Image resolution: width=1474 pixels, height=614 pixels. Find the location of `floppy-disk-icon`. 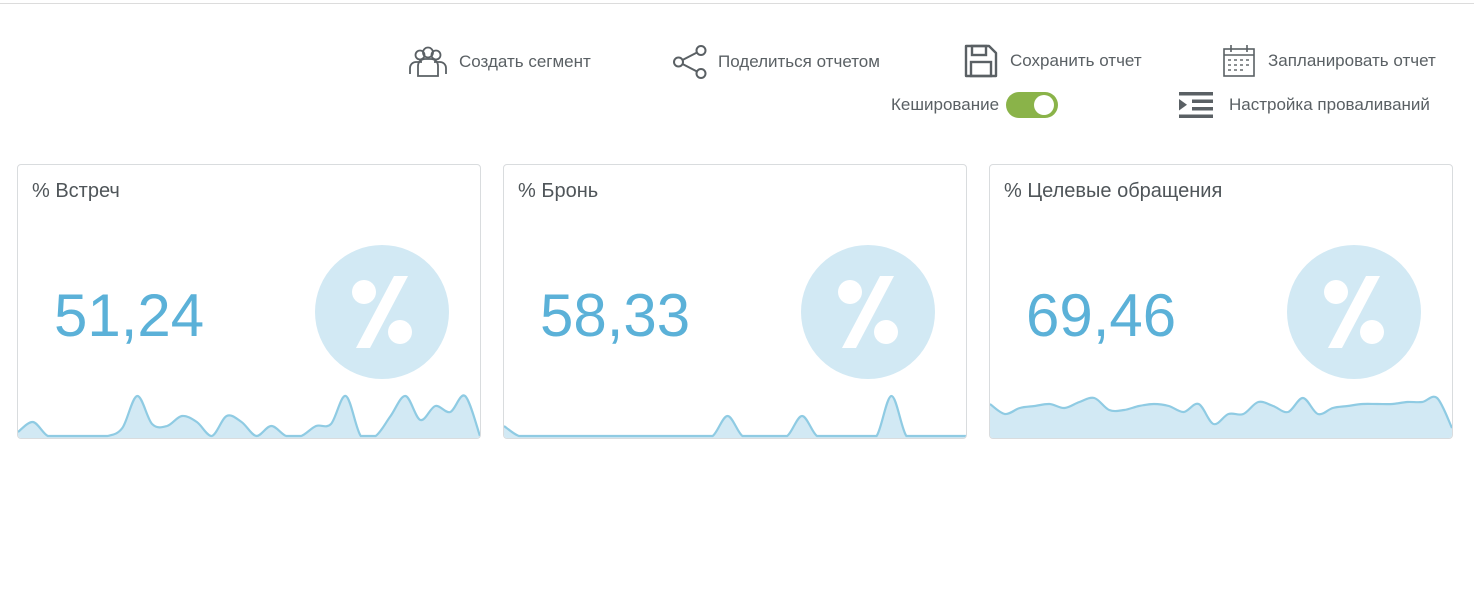

floppy-disk-icon is located at coordinates (981, 61).